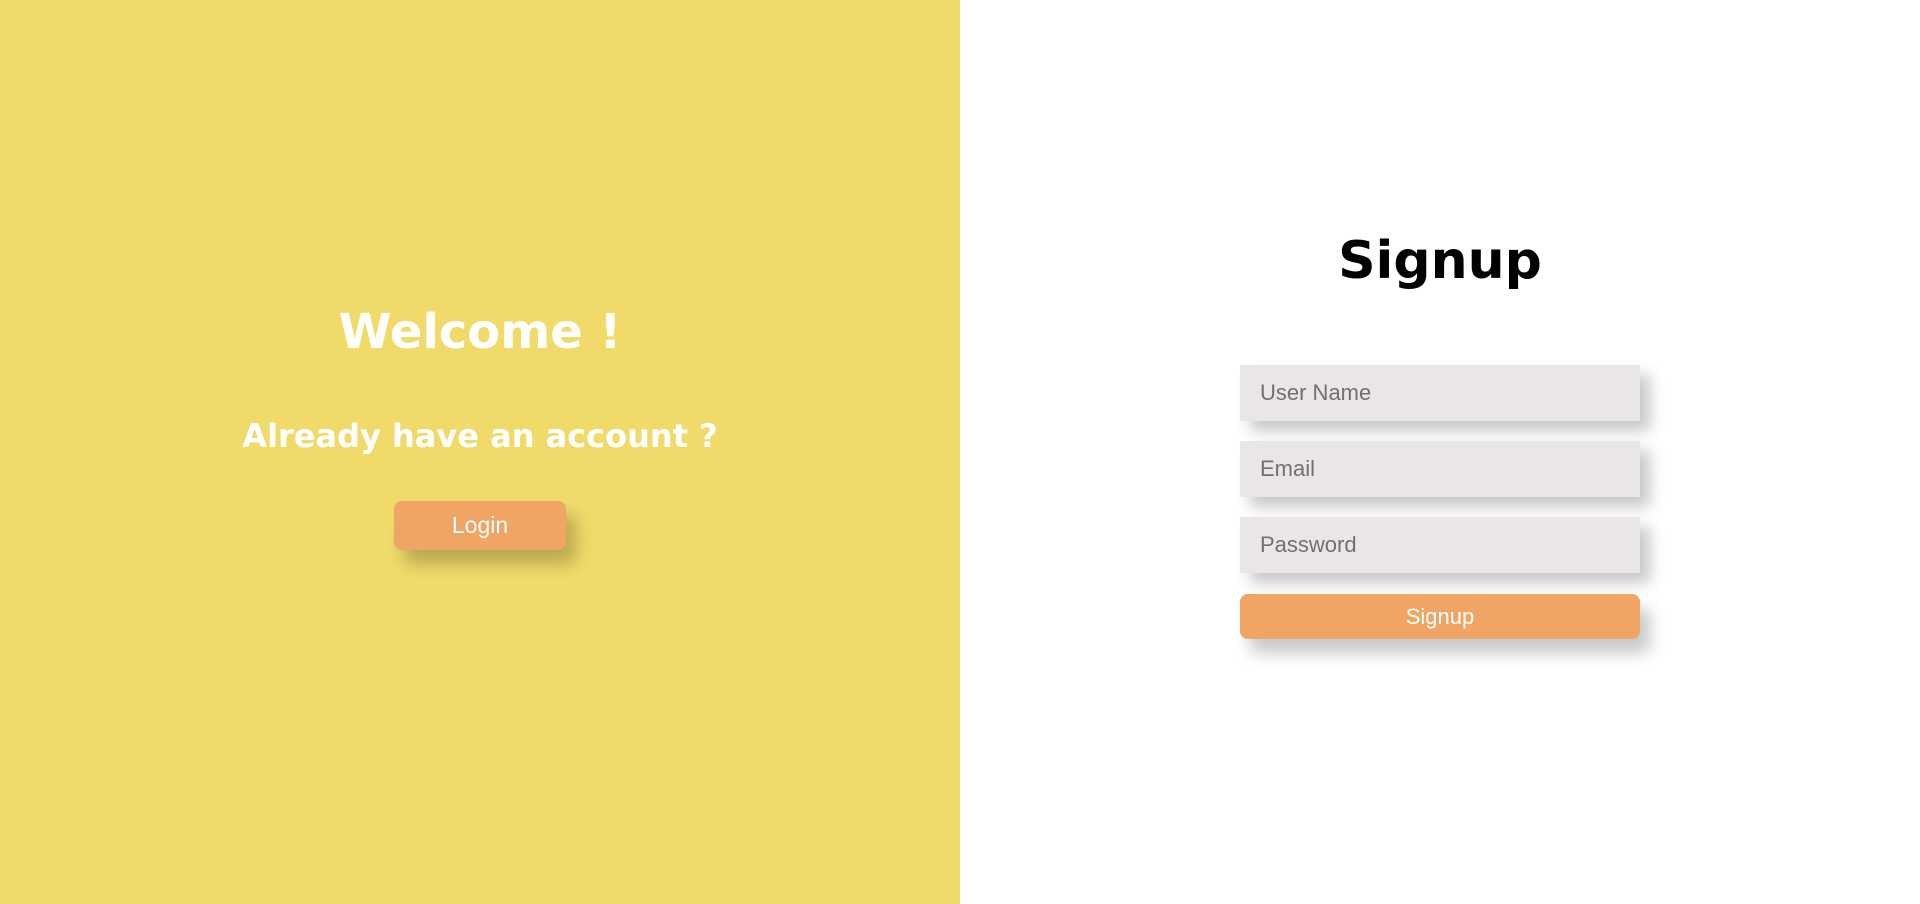 Image resolution: width=1920 pixels, height=904 pixels. What do you see at coordinates (480, 332) in the screenshot?
I see `welcome-title: Welcome !` at bounding box center [480, 332].